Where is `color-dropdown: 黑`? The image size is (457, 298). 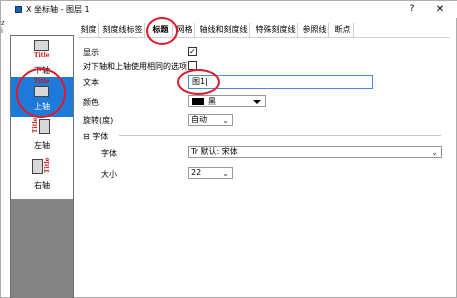 color-dropdown: 黑 is located at coordinates (227, 101).